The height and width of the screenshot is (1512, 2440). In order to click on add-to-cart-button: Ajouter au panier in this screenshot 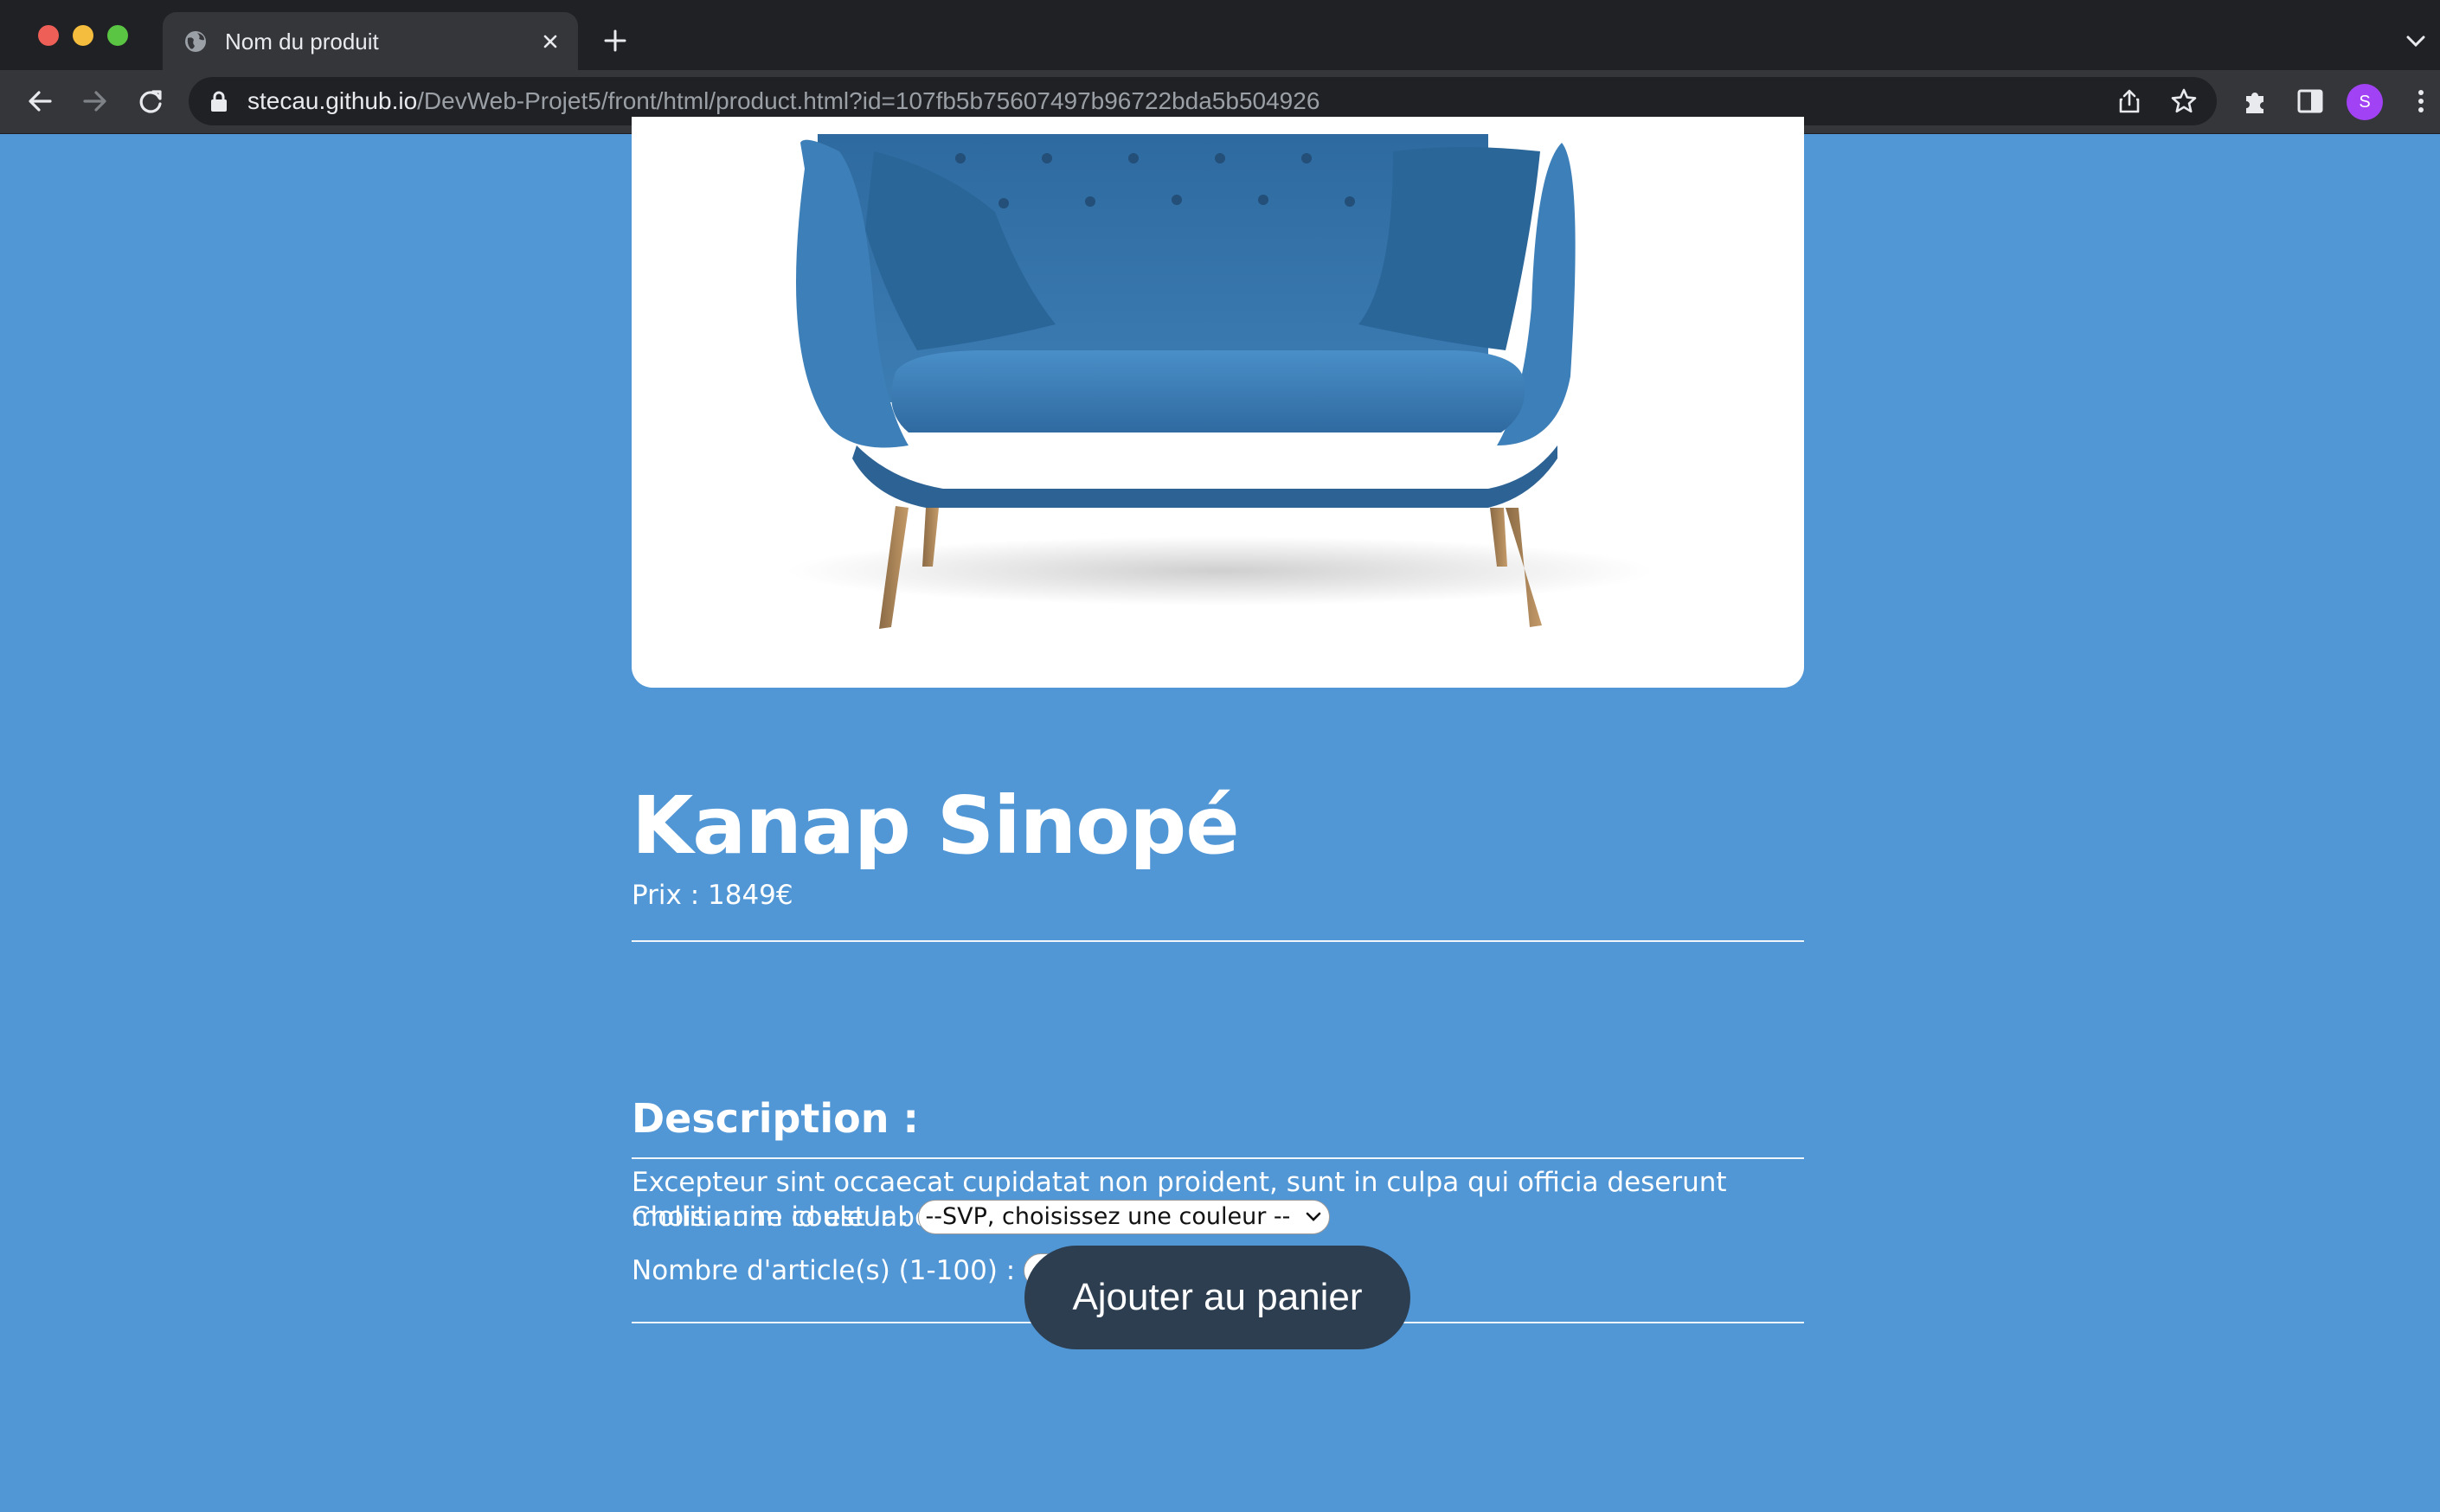, I will do `click(1217, 1297)`.